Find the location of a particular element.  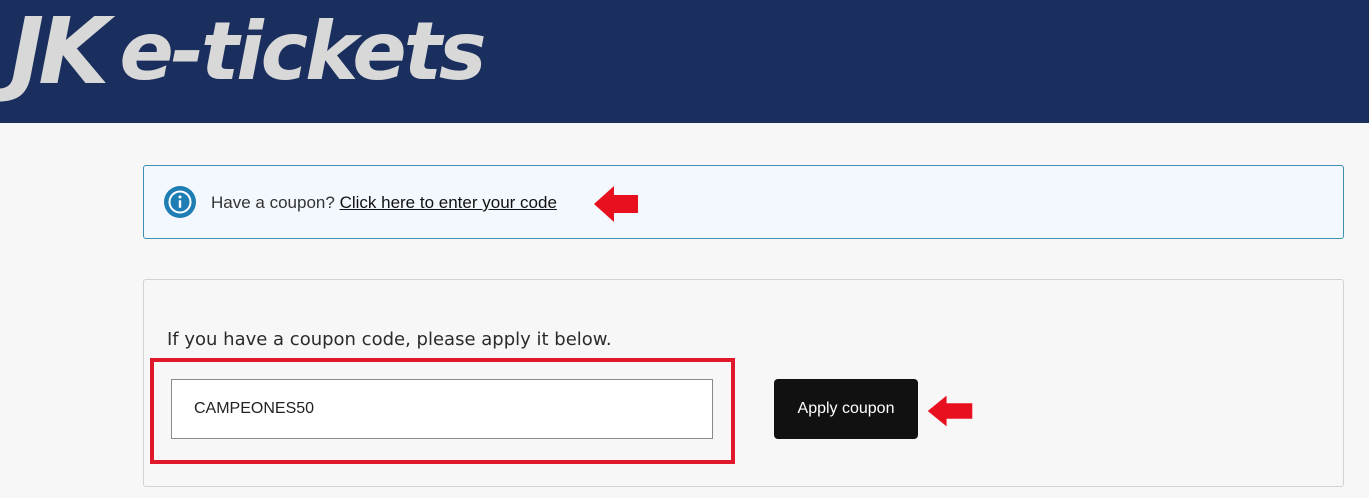

notice-label: Have a coupon? is located at coordinates (273, 202).